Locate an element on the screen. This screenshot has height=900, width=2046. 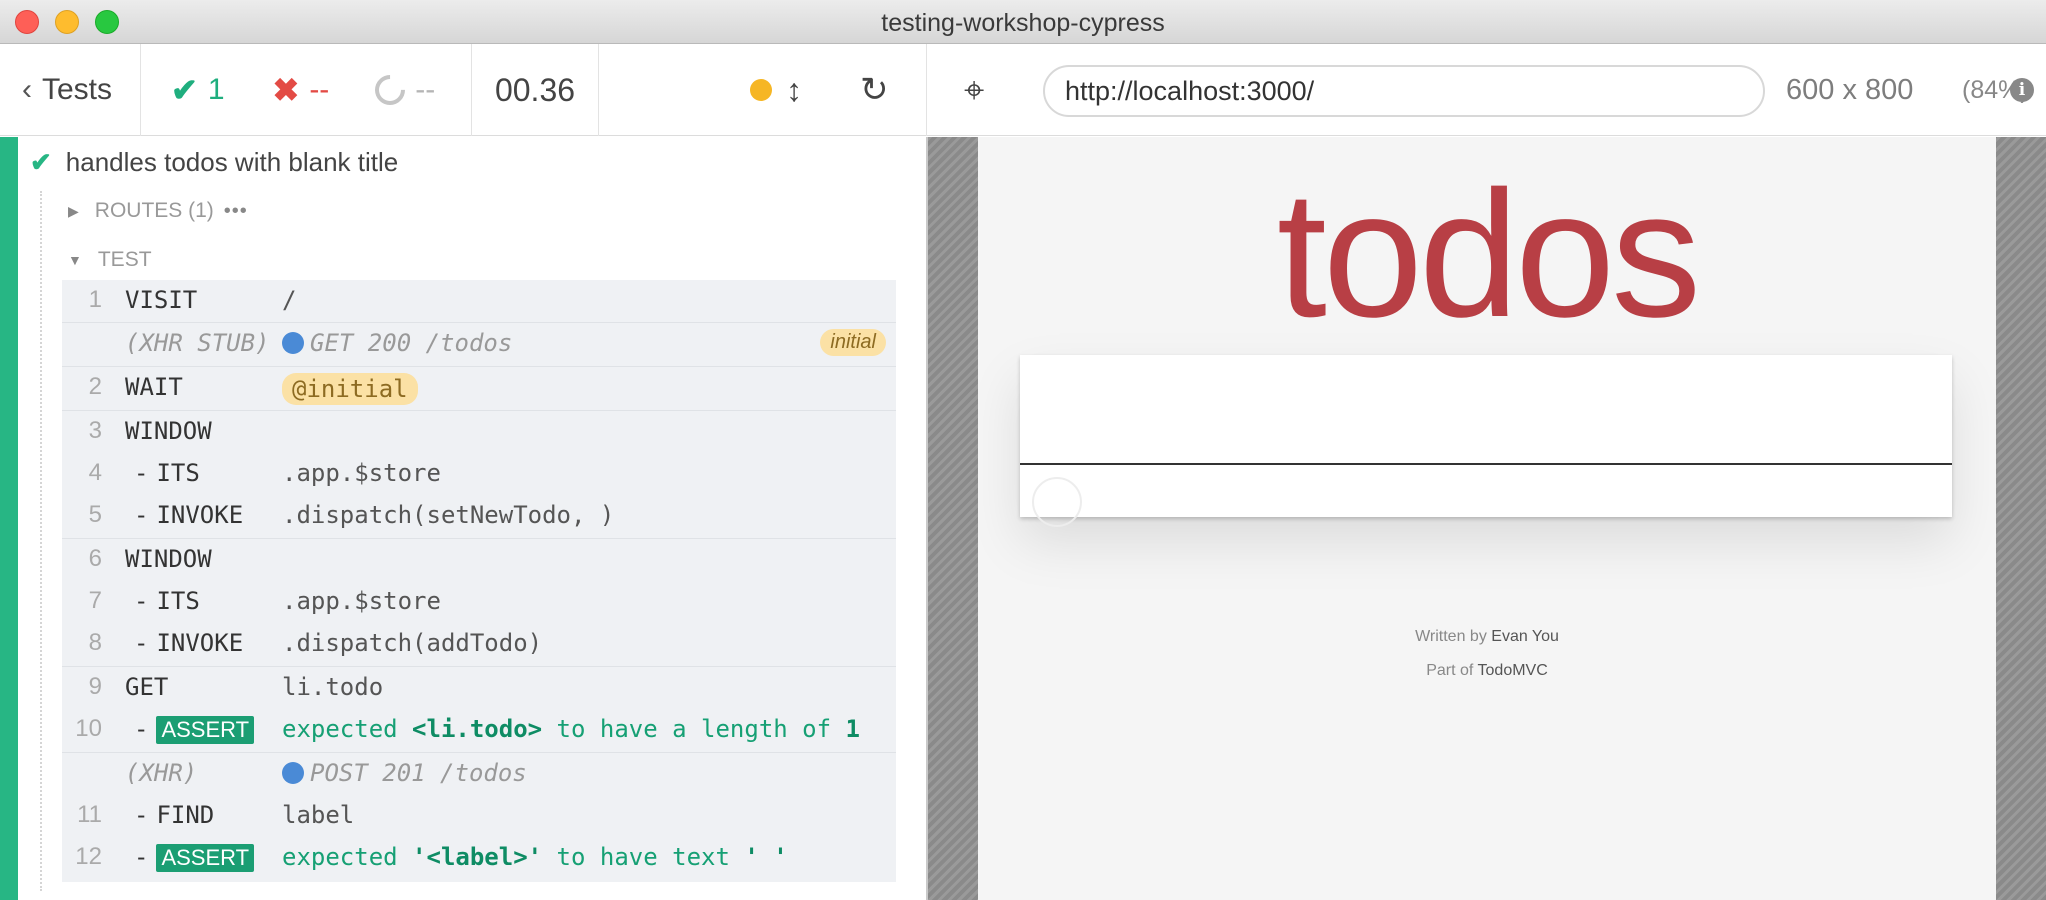
test-stats: ✔ 1 ✖ -- -- is located at coordinates (306, 90).